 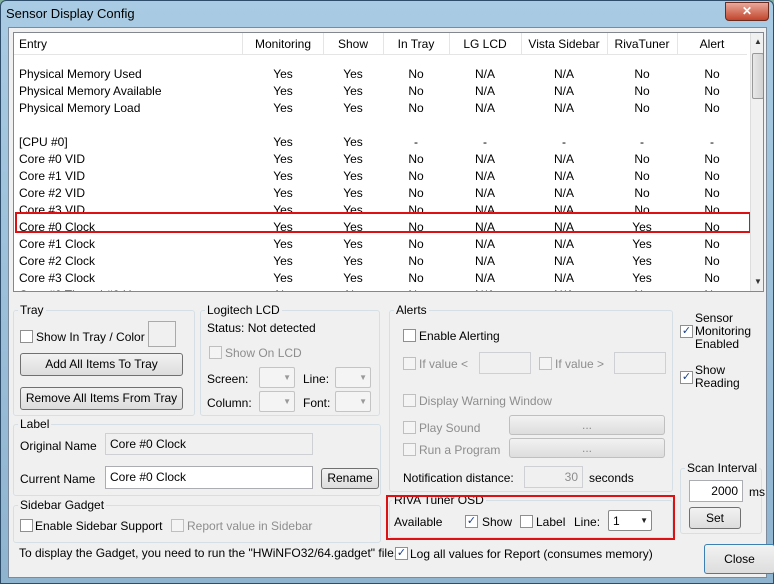 What do you see at coordinates (283, 44) in the screenshot?
I see `col-monitoring: Monitoring` at bounding box center [283, 44].